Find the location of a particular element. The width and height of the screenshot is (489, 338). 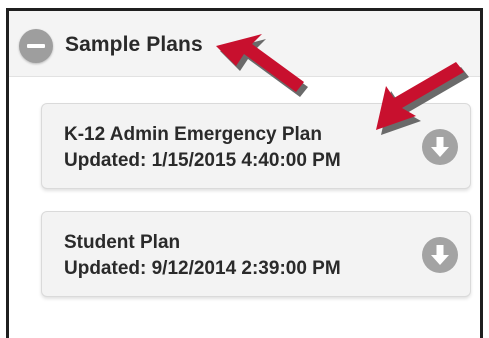

section-title: Sample Plans is located at coordinates (134, 44).